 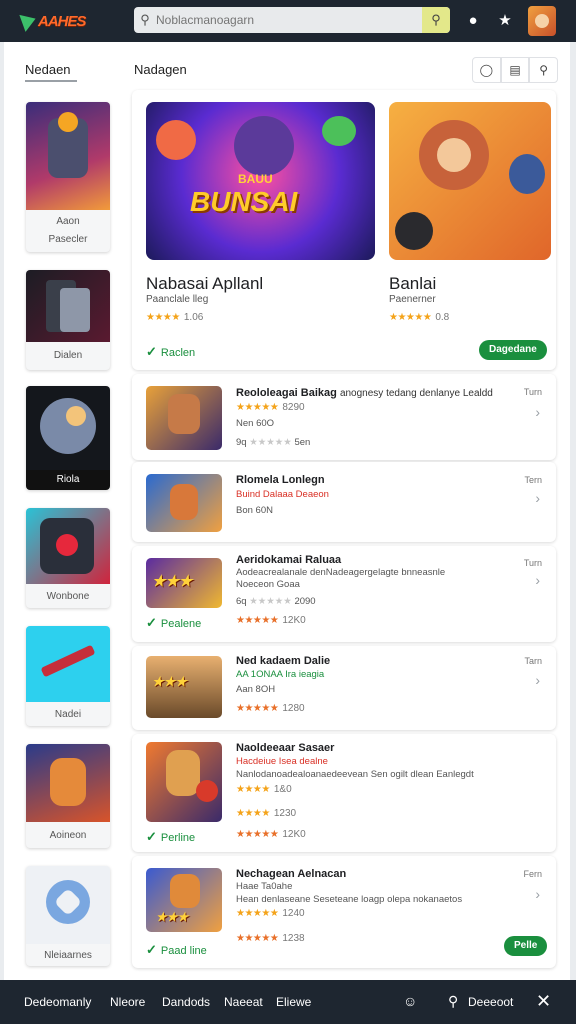 I want to click on row-meta-2: Bon 60N, so click(x=254, y=510).